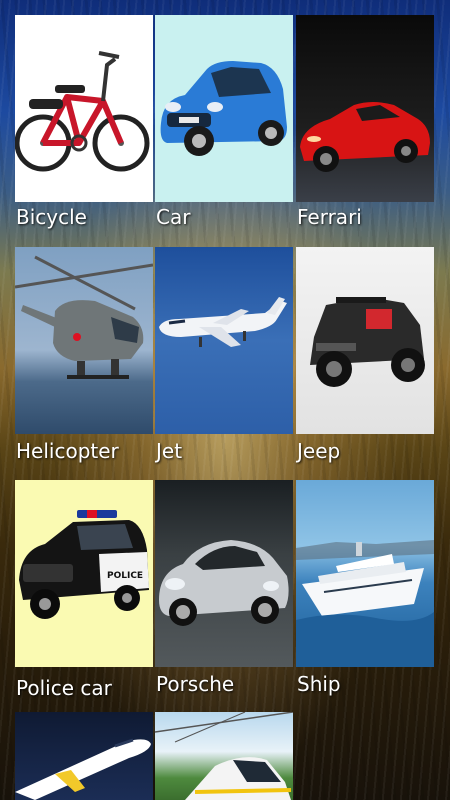 The height and width of the screenshot is (800, 450). Describe the element at coordinates (224, 756) in the screenshot. I see `train-image` at that location.